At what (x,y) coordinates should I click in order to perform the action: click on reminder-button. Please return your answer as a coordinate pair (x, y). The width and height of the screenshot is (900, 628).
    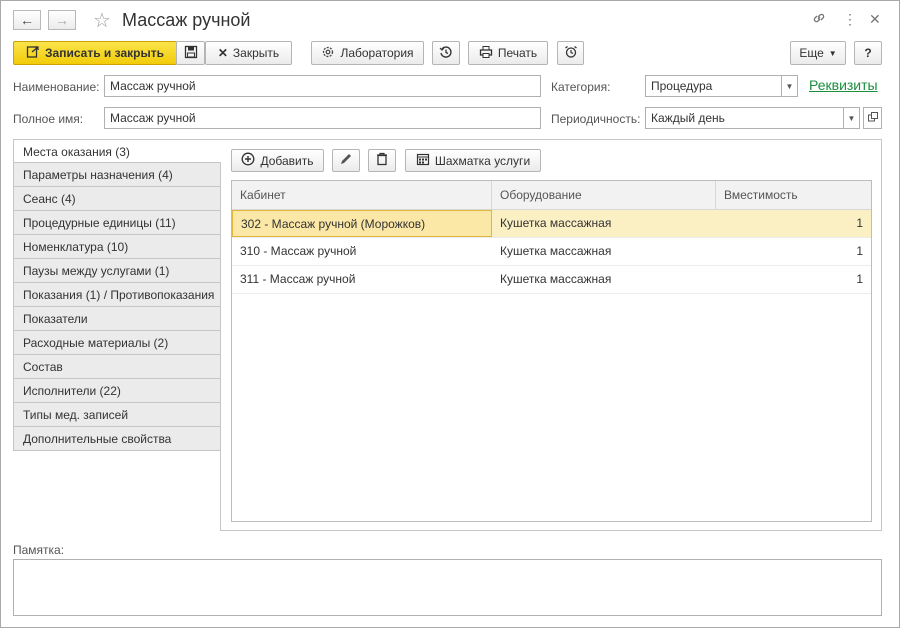
    Looking at the image, I should click on (570, 53).